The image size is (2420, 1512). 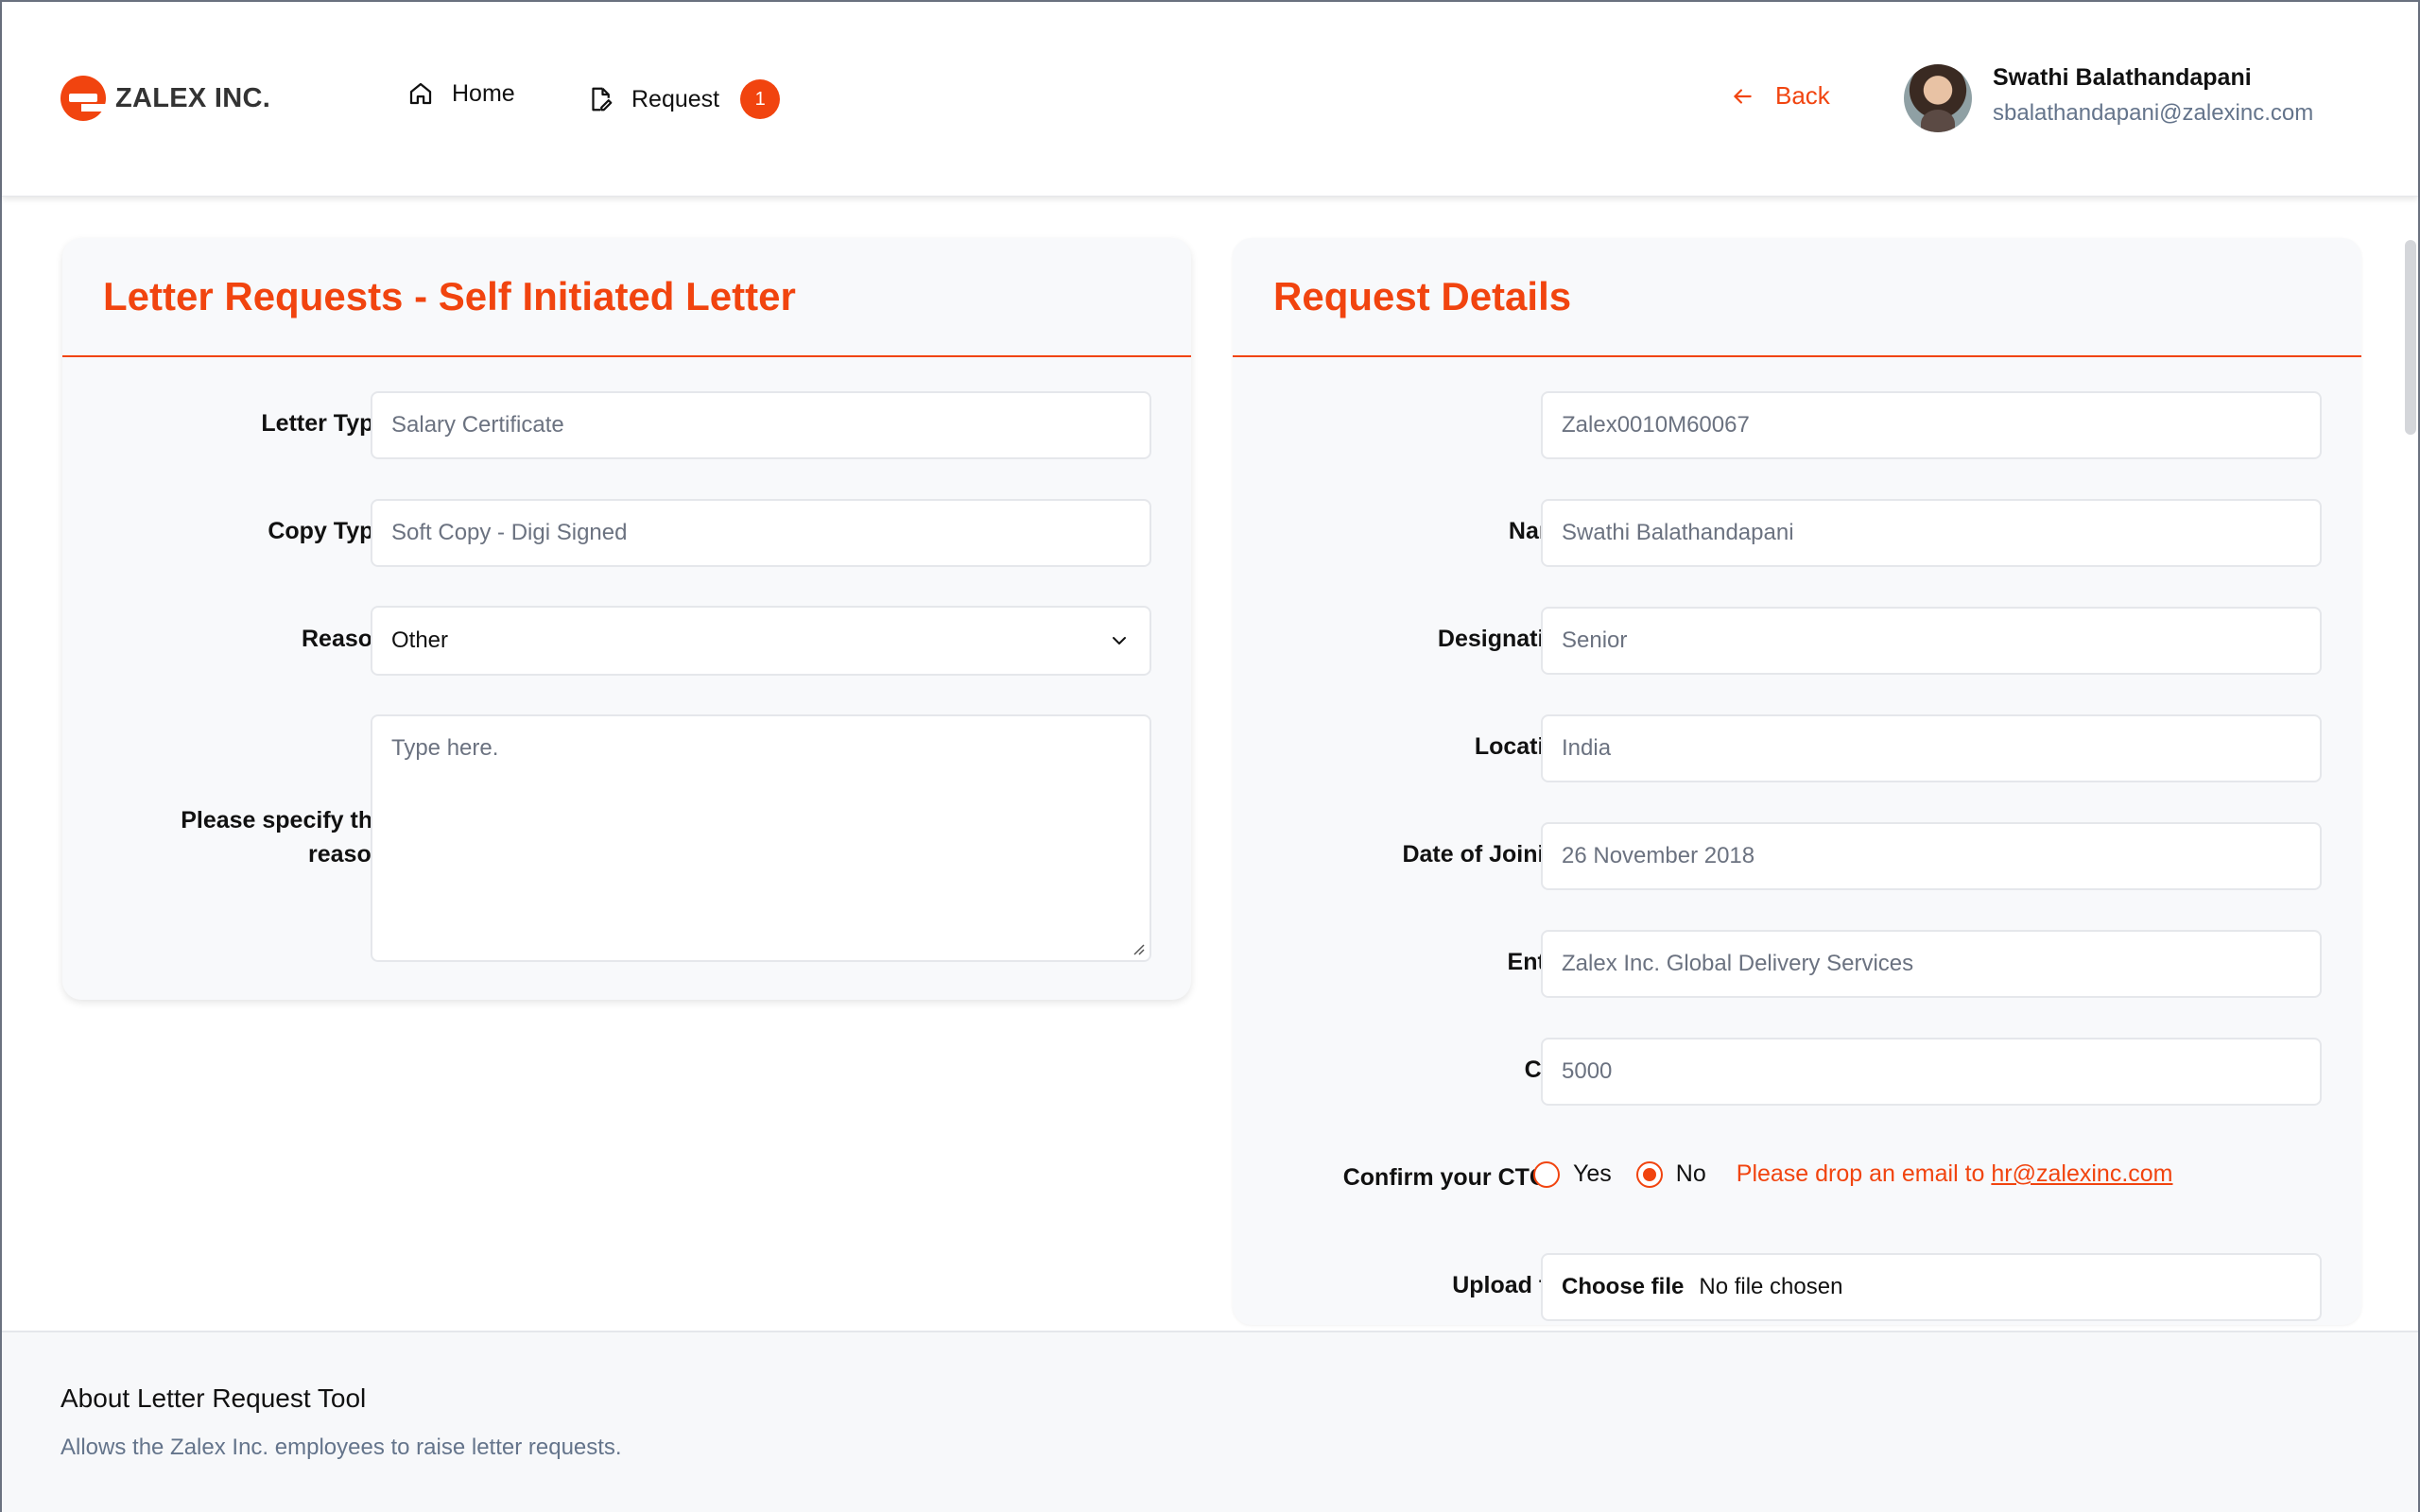 I want to click on logo-text: ZALEX INC., so click(x=193, y=97).